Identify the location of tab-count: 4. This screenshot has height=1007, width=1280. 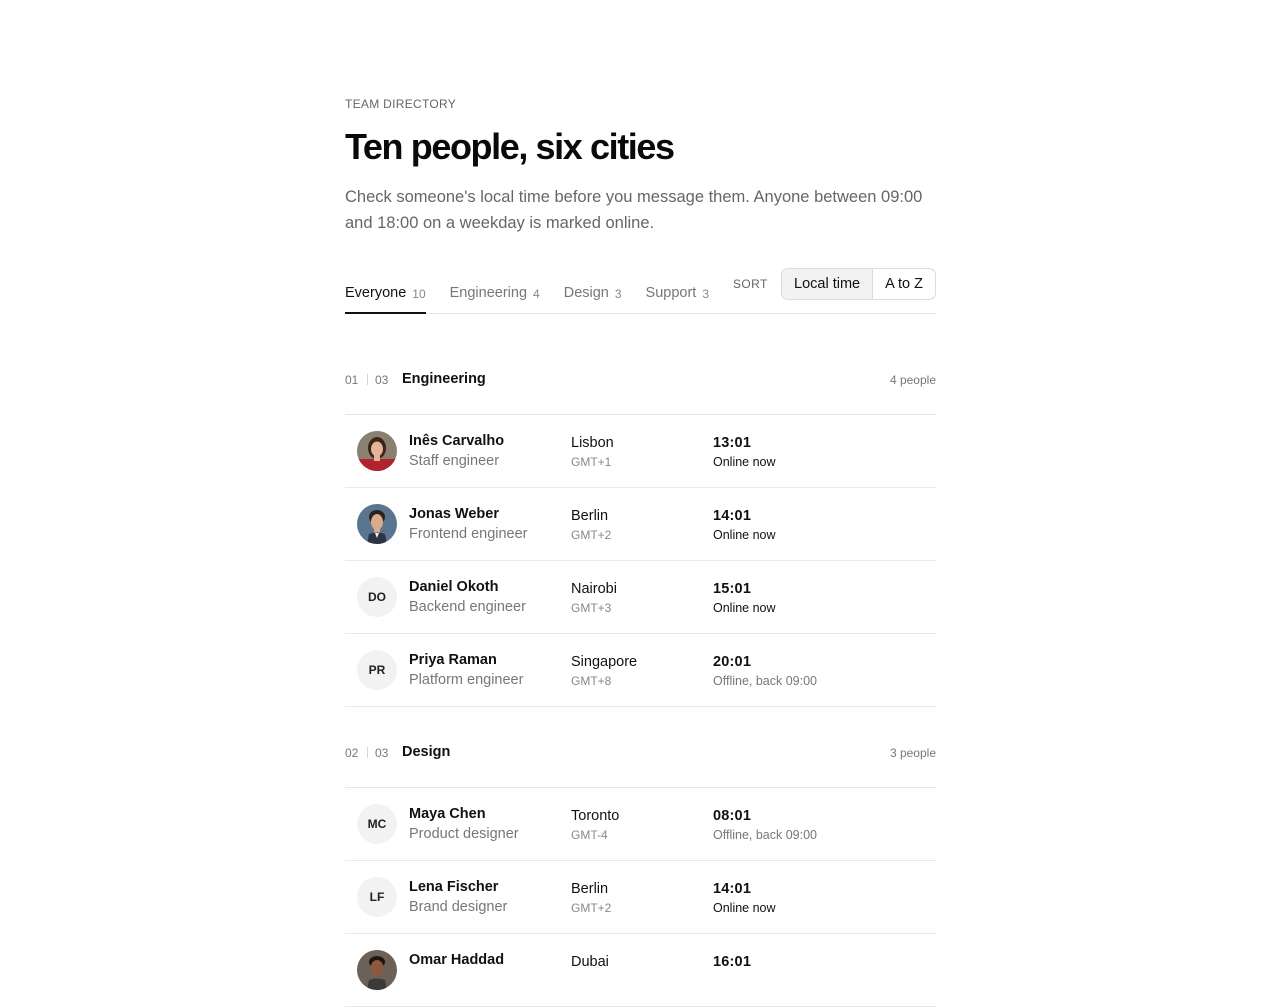
(536, 294).